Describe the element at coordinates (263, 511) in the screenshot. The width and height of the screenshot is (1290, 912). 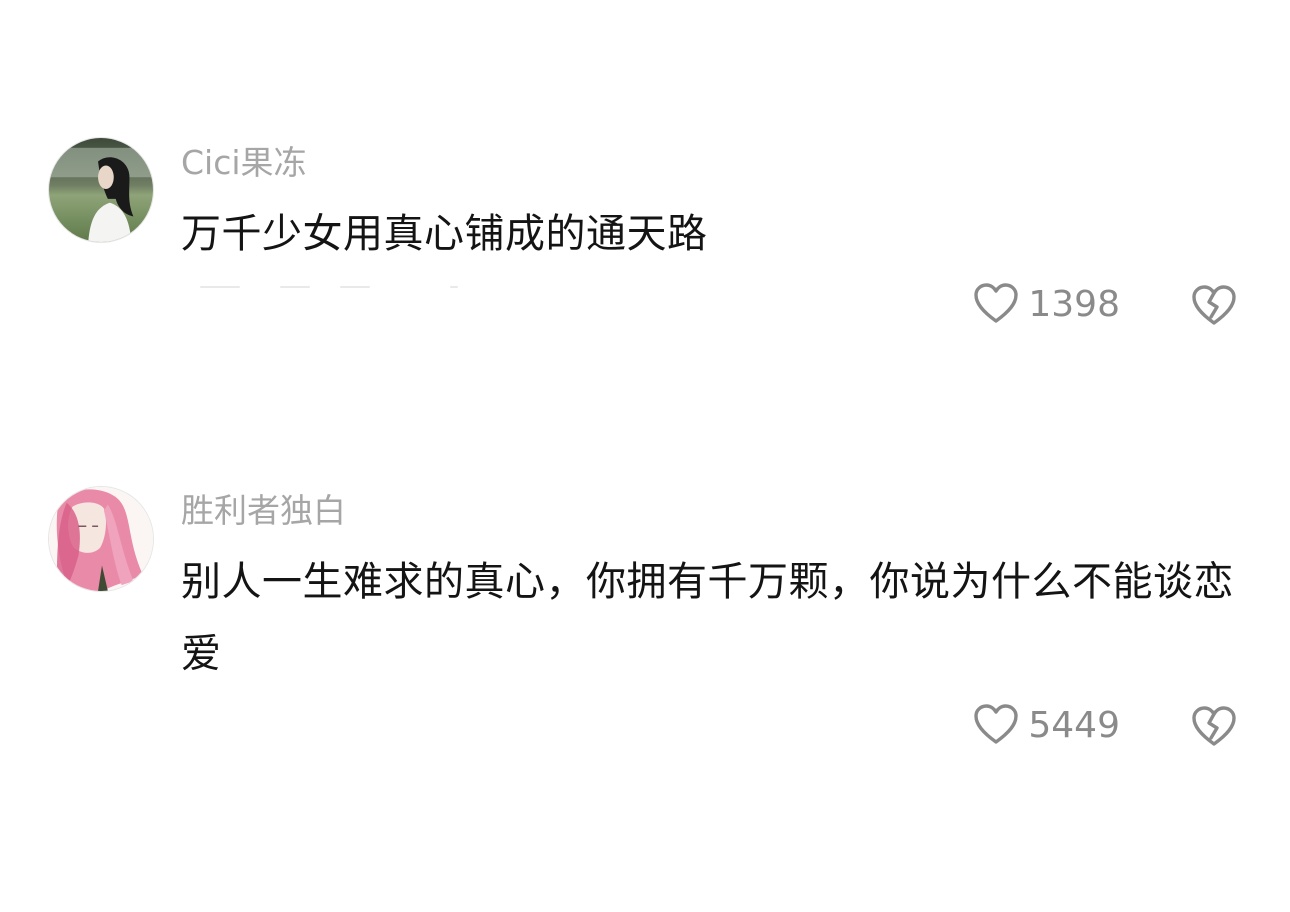
I see `comment-username: 胜利者独白` at that location.